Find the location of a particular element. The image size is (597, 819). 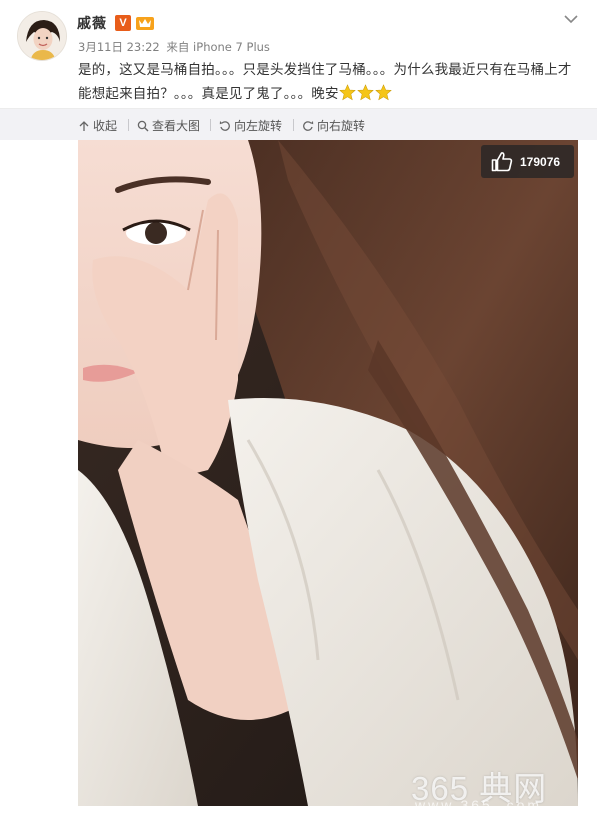

user-name: 戚薇 is located at coordinates (92, 23).